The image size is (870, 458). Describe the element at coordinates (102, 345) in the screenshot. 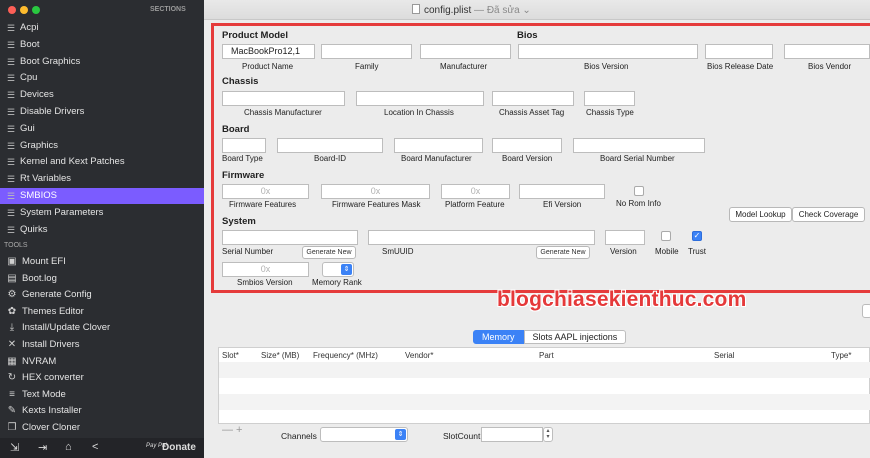

I see `tool-item-install-drivers: ✕ Install Drivers` at that location.